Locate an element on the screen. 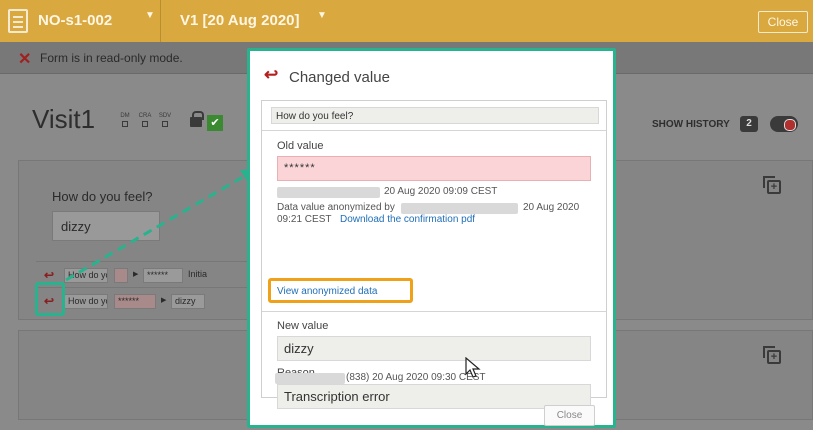 Image resolution: width=813 pixels, height=430 pixels. anonymized-date: 20 Aug 2020 is located at coordinates (551, 207).